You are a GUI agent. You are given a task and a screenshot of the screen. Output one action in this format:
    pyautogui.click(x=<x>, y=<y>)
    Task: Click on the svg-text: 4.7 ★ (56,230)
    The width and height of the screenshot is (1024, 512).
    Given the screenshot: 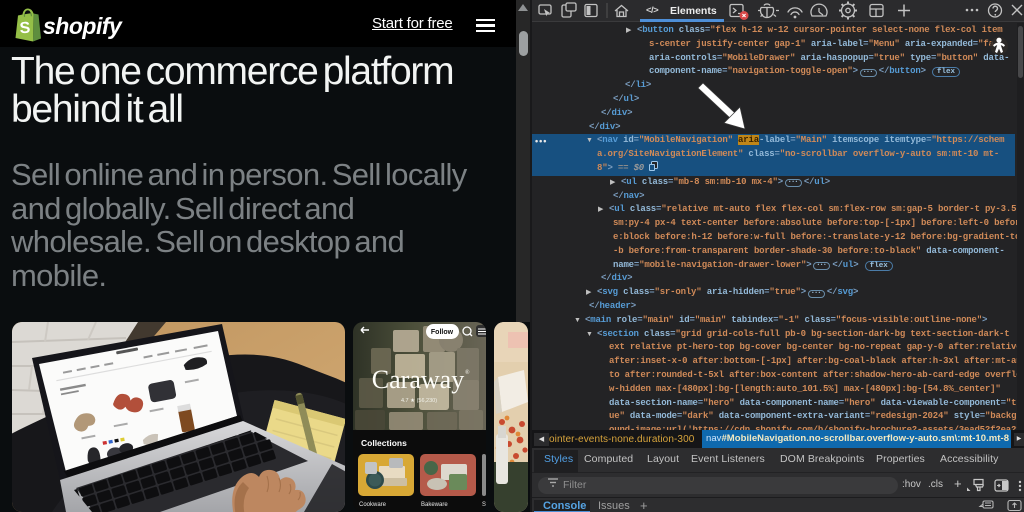 What is the action you would take?
    pyautogui.click(x=419, y=400)
    